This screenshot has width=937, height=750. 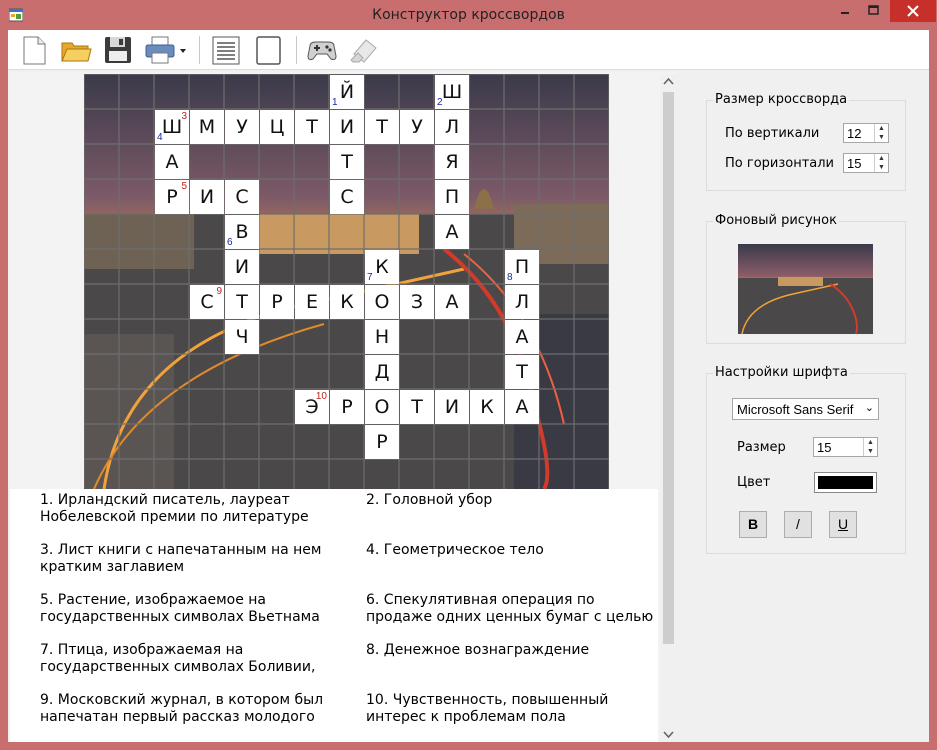 I want to click on vertical-scrollbar, so click(x=668, y=408).